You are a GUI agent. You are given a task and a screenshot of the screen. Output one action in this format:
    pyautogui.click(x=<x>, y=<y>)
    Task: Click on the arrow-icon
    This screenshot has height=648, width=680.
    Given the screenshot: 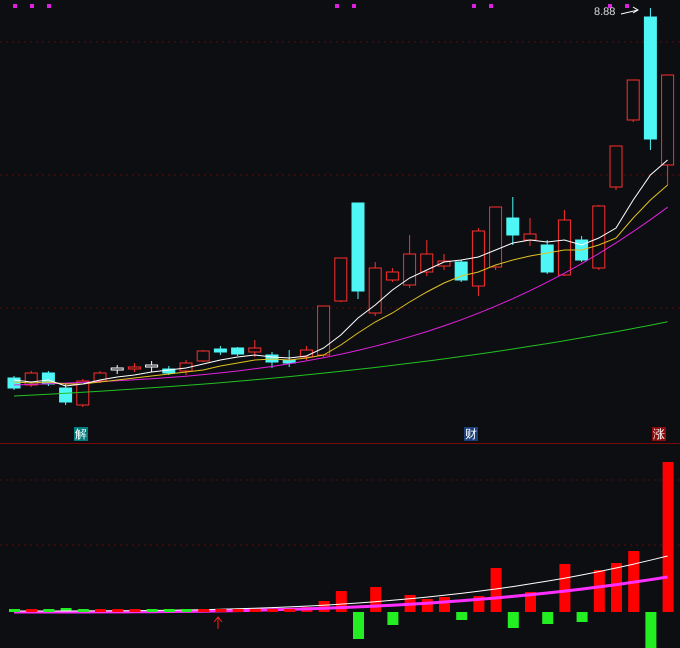 What is the action you would take?
    pyautogui.click(x=629, y=10)
    